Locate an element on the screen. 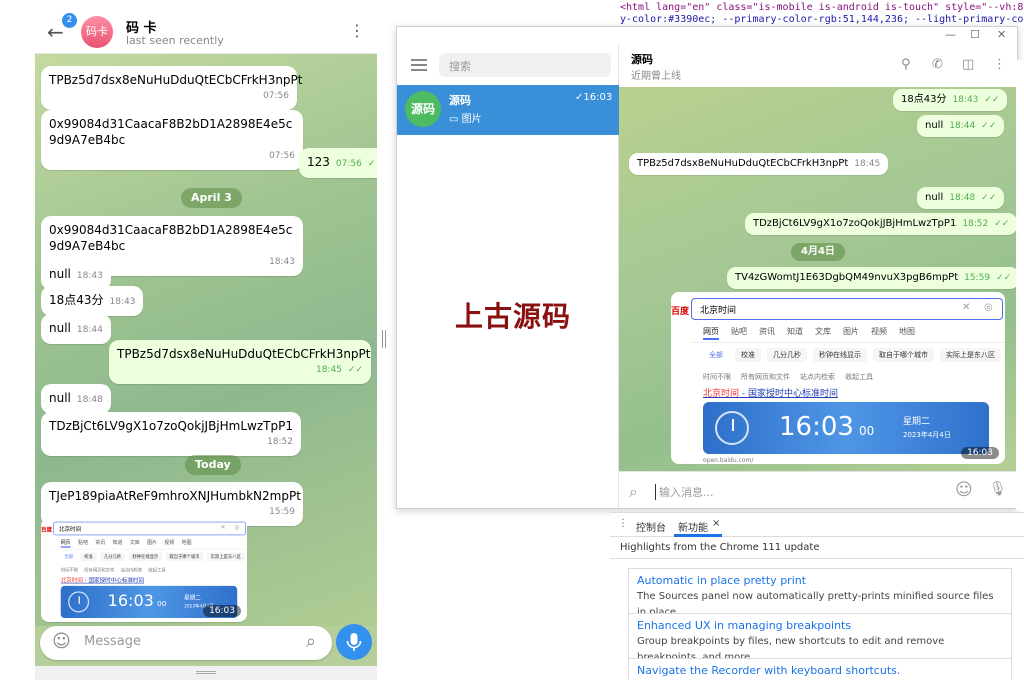 The image size is (1024, 680). phone-icon: ✆ is located at coordinates (937, 64).